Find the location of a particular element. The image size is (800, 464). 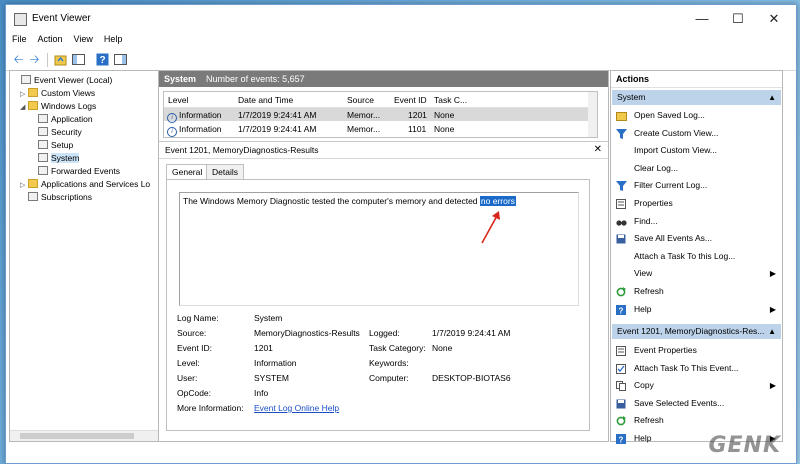

tree-windows-logs: ◢ Windows Logs is located at coordinates (58, 106).